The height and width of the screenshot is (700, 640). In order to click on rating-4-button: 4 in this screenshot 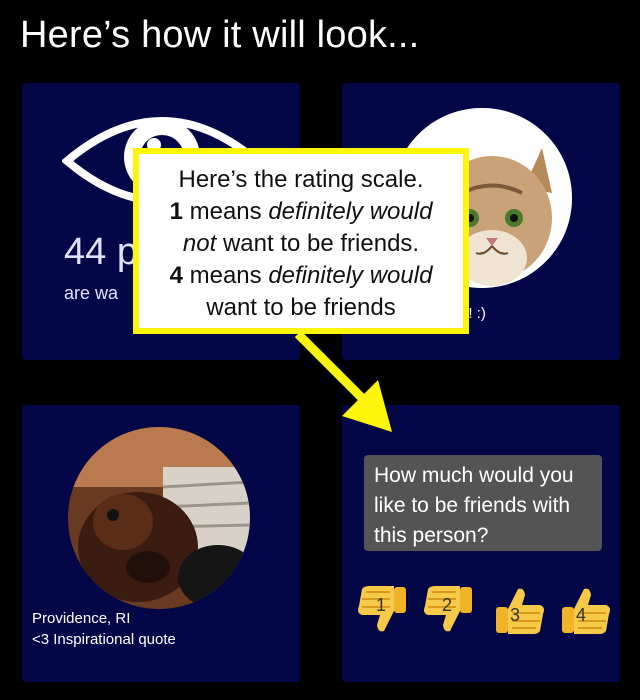, I will do `click(585, 610)`.